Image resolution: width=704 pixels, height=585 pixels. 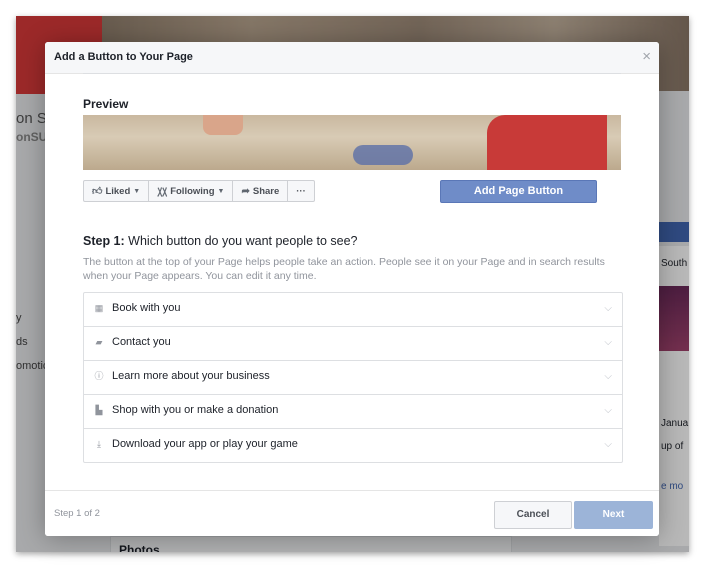 What do you see at coordinates (97, 191) in the screenshot?
I see `thumbs-up-icon: 👍︎` at bounding box center [97, 191].